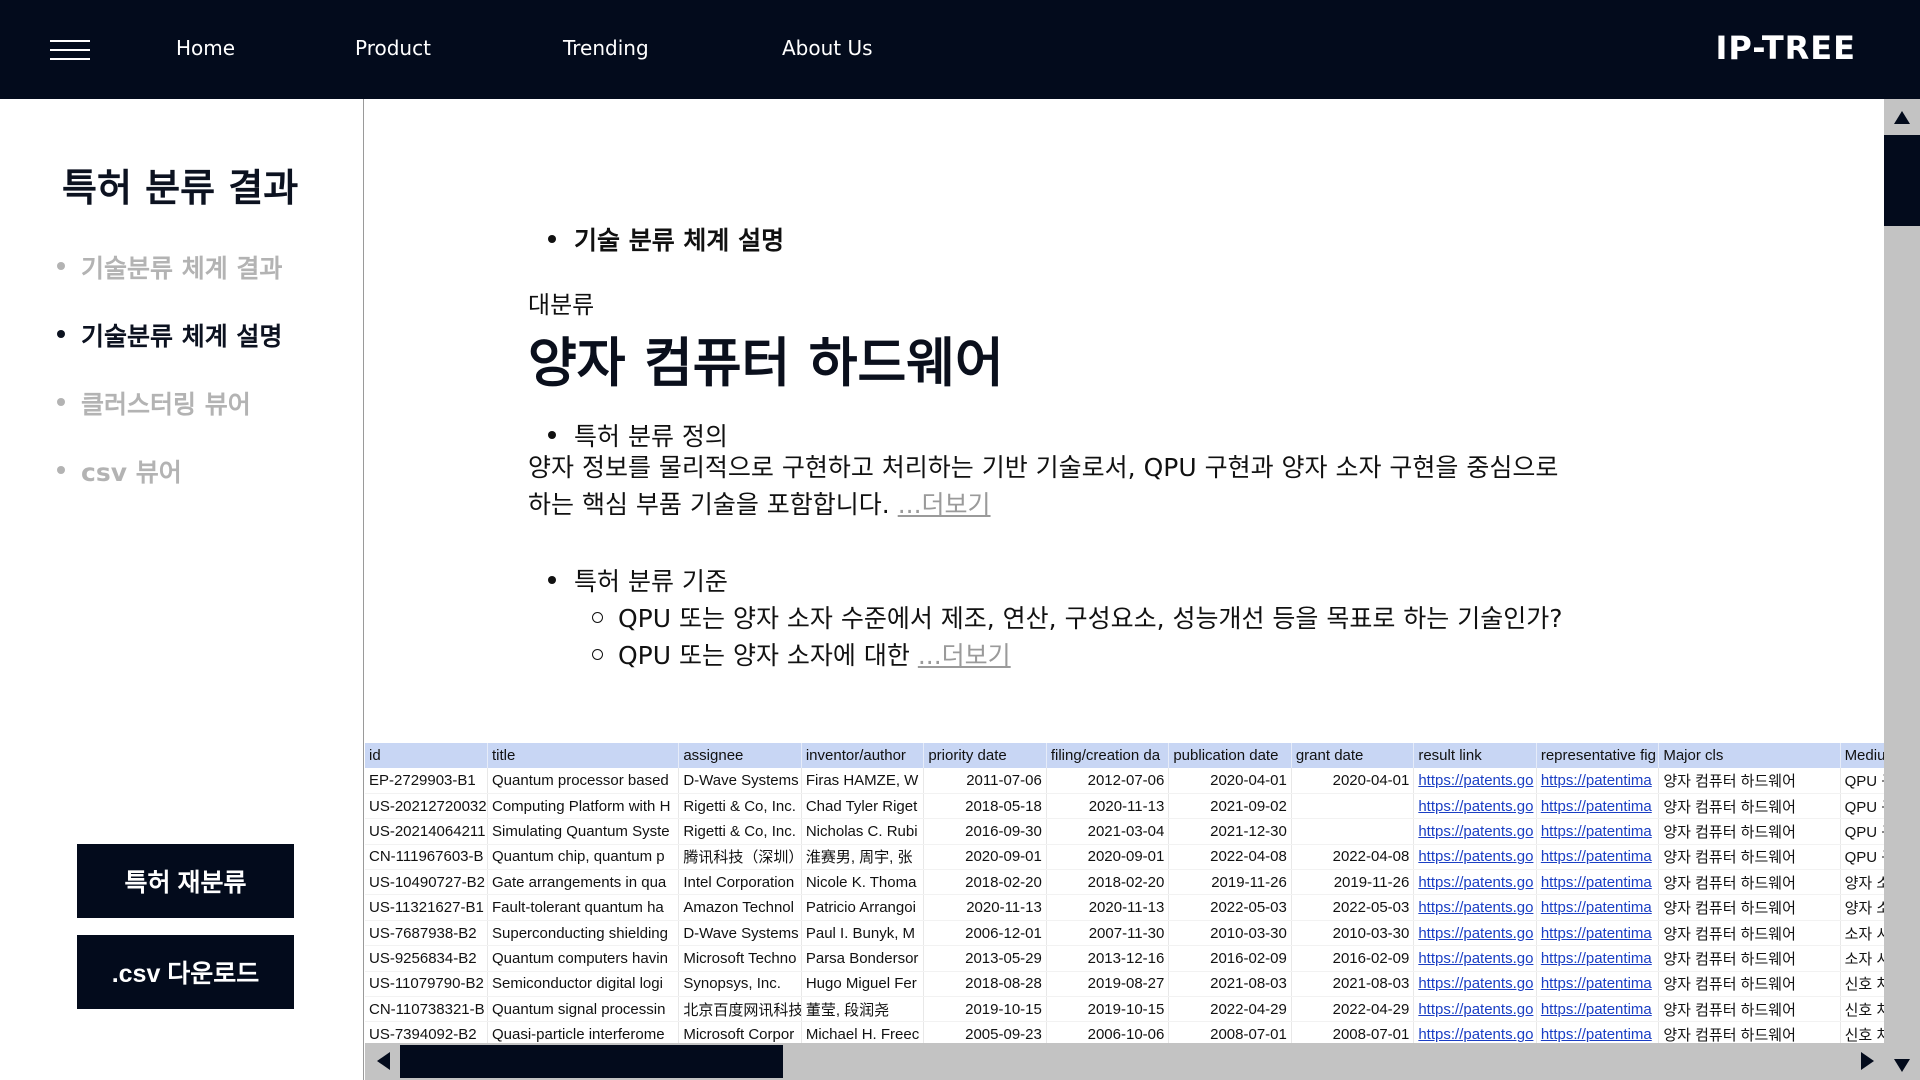 This screenshot has height=1080, width=1920. I want to click on brand-logo: IP-TREE, so click(1785, 48).